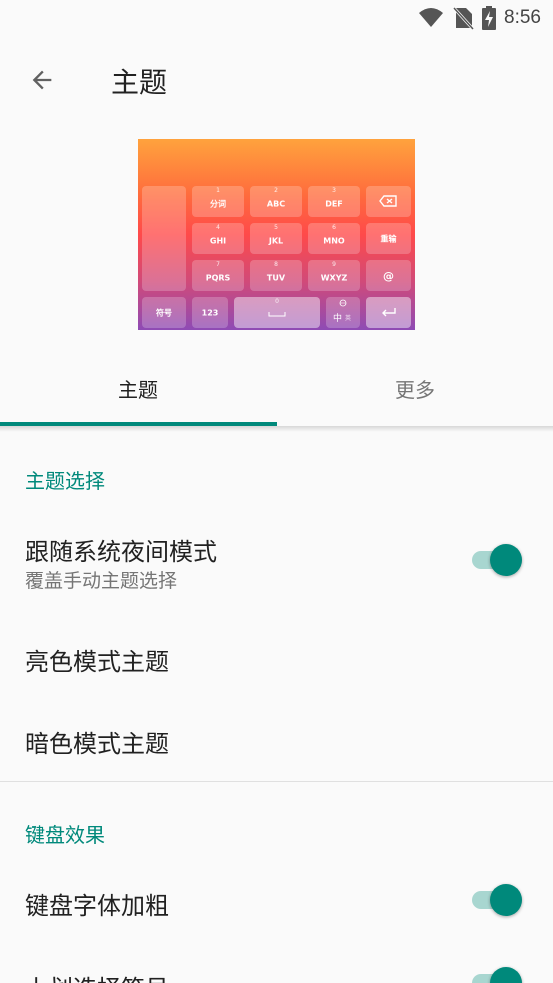 Image resolution: width=553 pixels, height=983 pixels. I want to click on kb-side-column, so click(164, 238).